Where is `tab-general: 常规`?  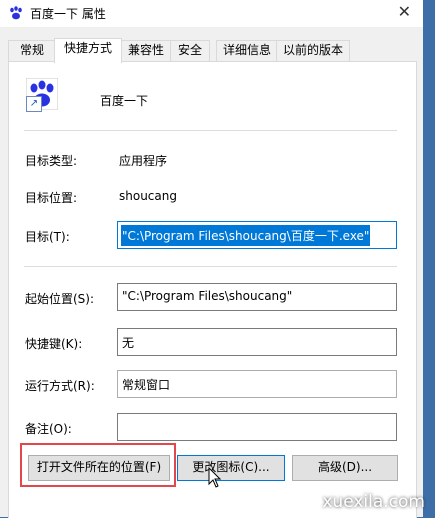 tab-general: 常规 is located at coordinates (32, 50).